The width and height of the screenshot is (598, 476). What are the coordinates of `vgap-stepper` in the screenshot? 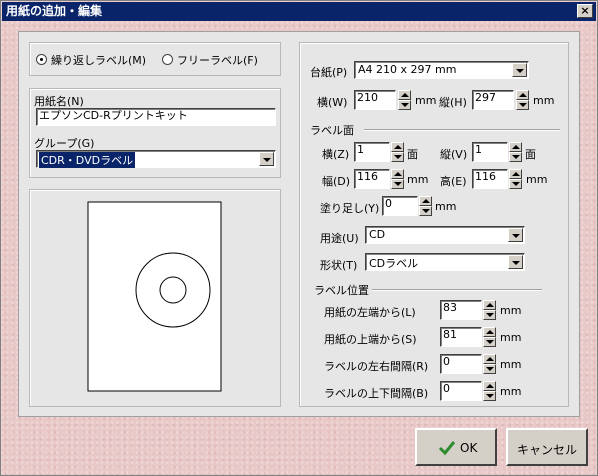 It's located at (489, 391).